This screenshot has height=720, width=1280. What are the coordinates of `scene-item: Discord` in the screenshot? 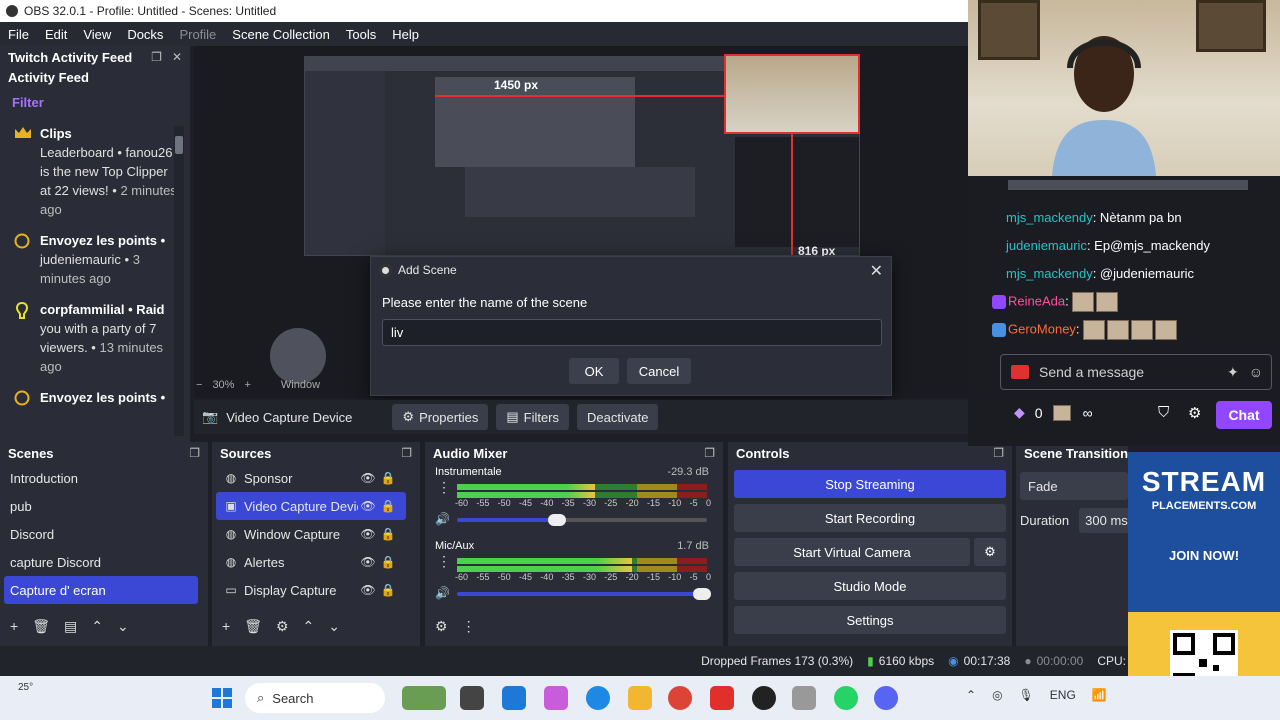 It's located at (104, 534).